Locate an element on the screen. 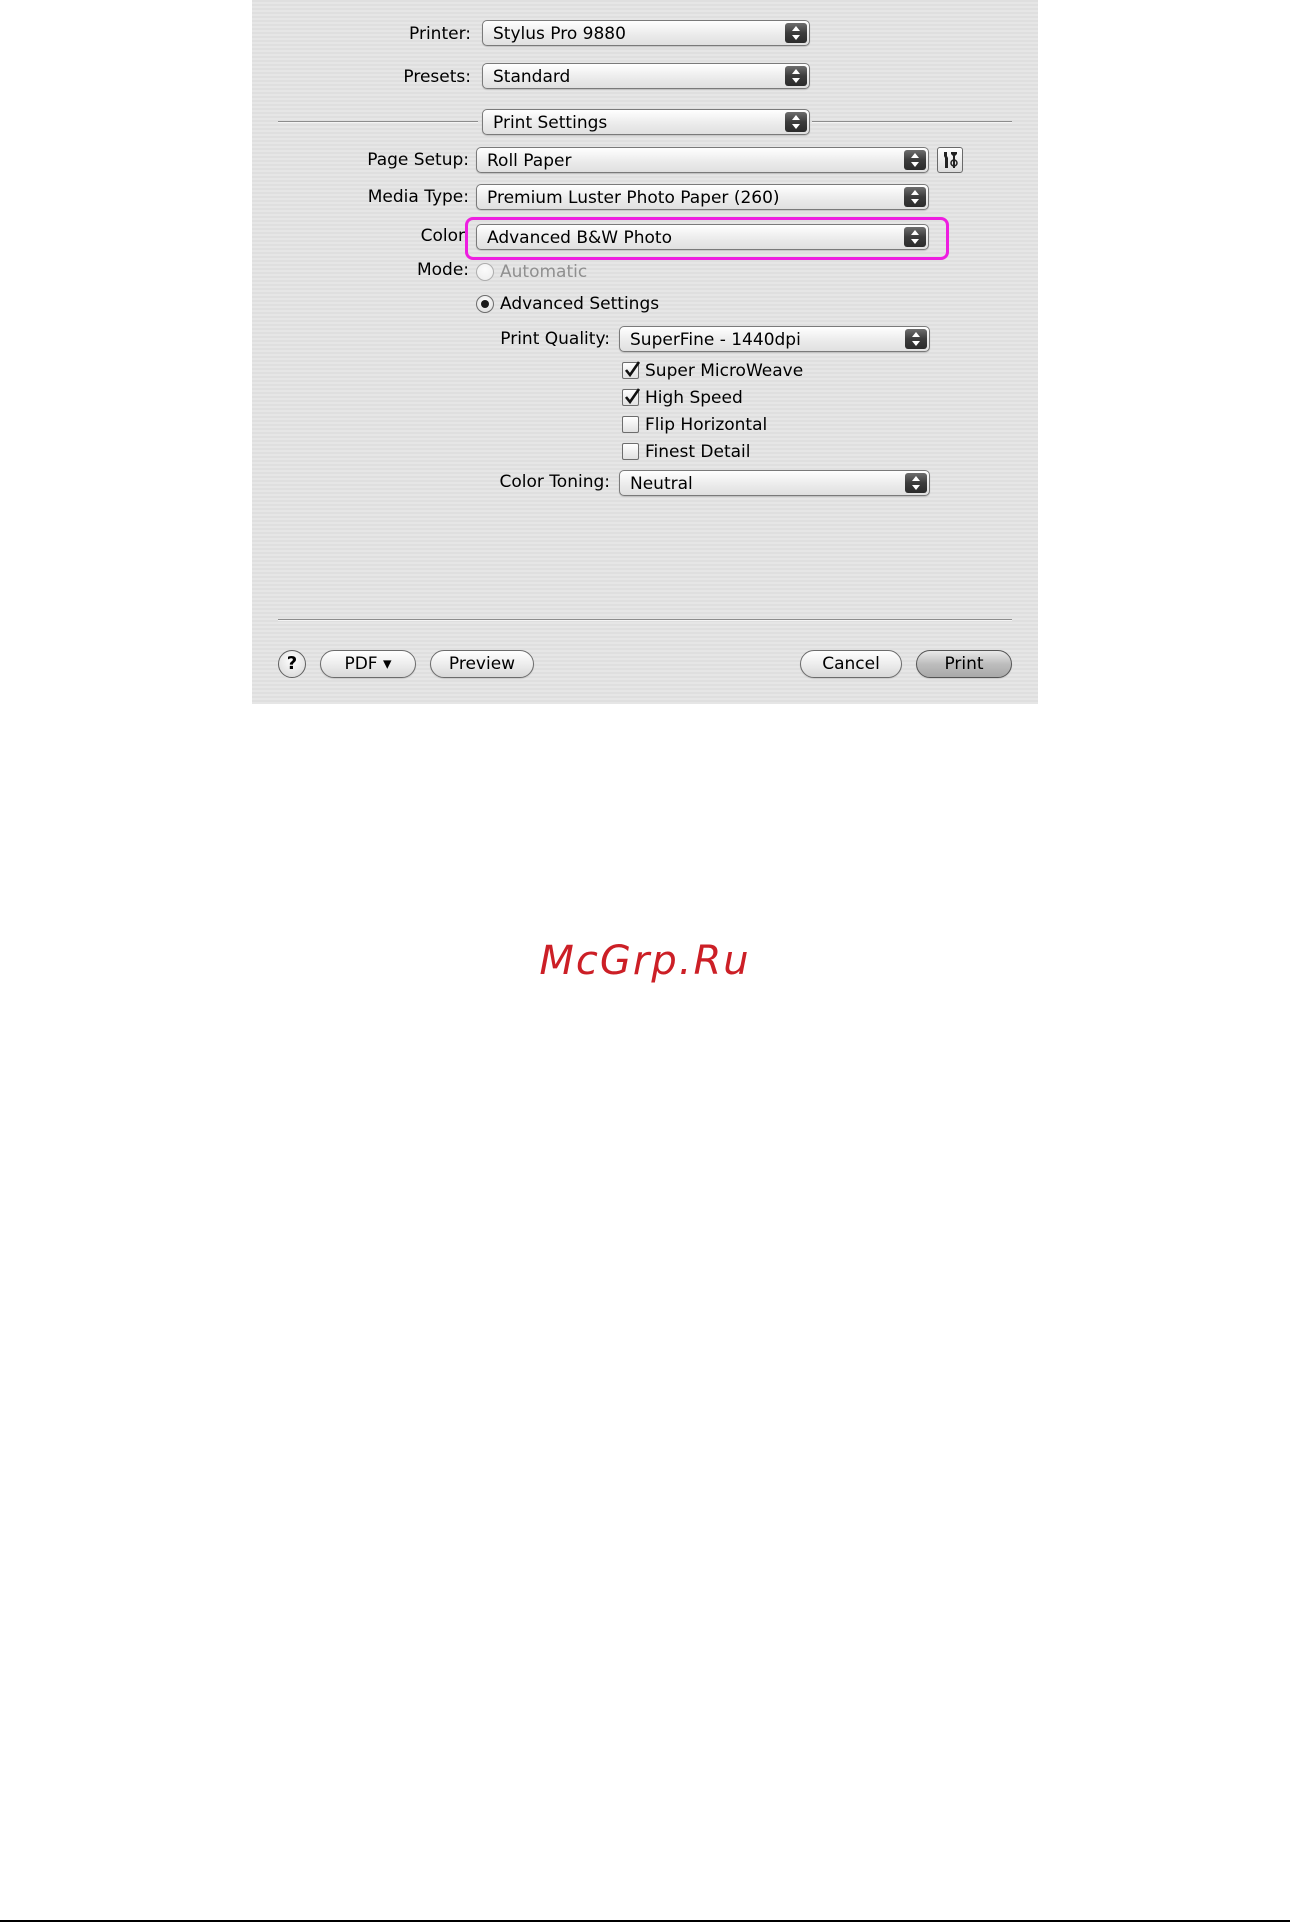 This screenshot has width=1290, height=1923. presets-popup: Standard is located at coordinates (646, 76).